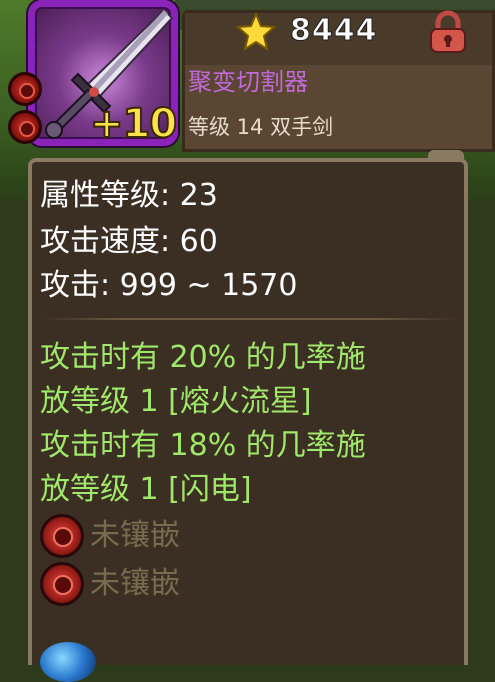 The image size is (495, 682). What do you see at coordinates (169, 285) in the screenshot?
I see `stat-attack: 攻击: 999 ~ 1570` at bounding box center [169, 285].